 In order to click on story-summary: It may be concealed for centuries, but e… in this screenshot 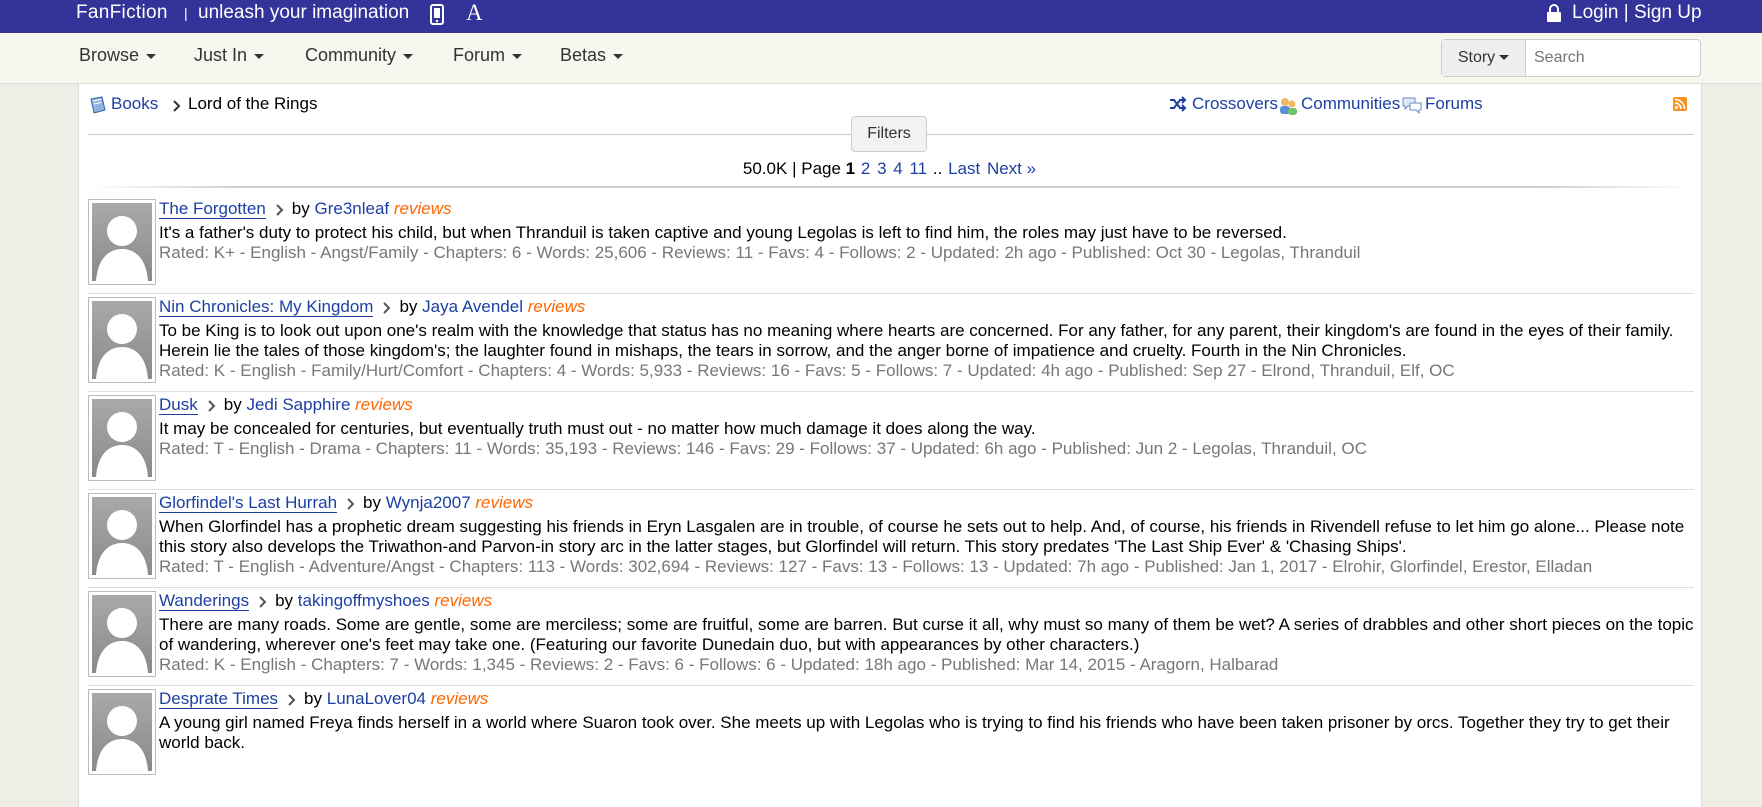, I will do `click(597, 428)`.